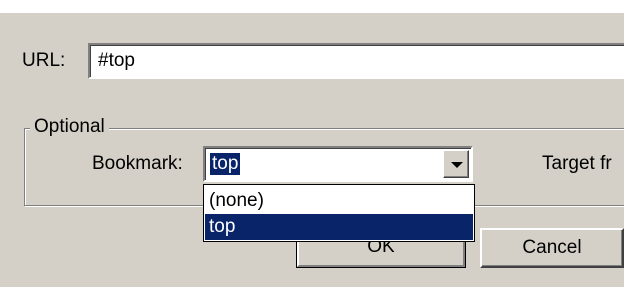 This screenshot has height=287, width=624. I want to click on dropdown-option-top: top, so click(339, 227).